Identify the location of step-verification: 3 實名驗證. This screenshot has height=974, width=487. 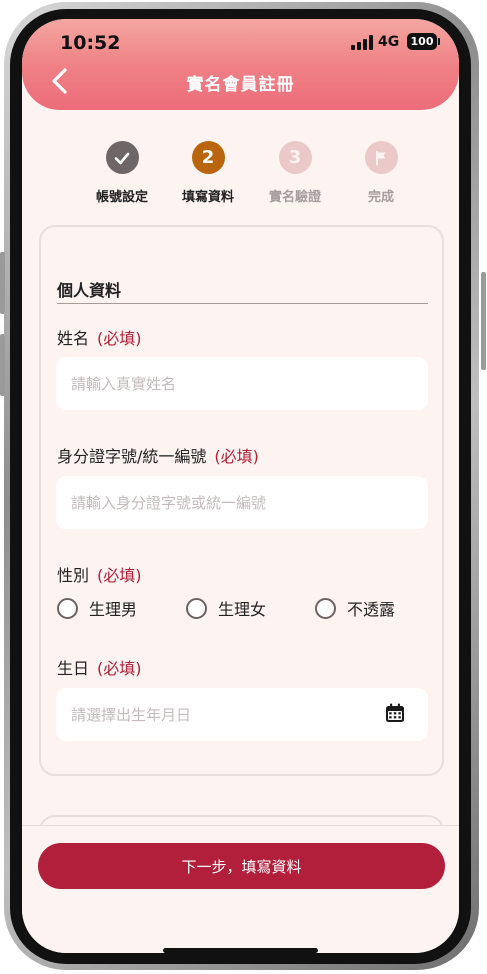
(295, 173).